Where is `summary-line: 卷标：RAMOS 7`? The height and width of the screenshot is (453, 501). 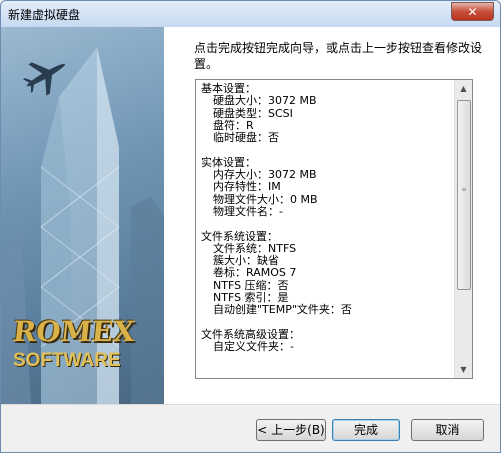
summary-line: 卷标：RAMOS 7 is located at coordinates (255, 273).